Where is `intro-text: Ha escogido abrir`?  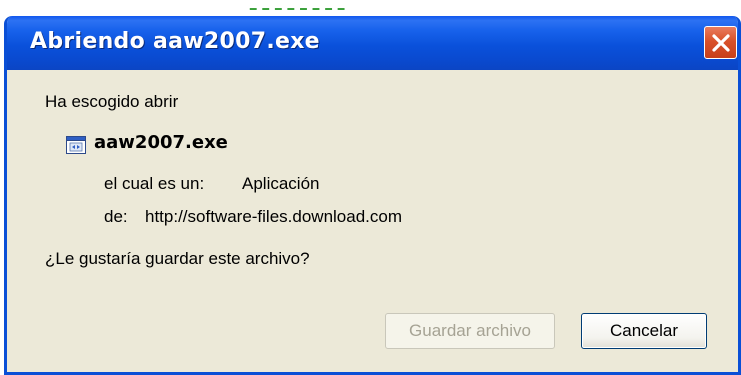 intro-text: Ha escogido abrir is located at coordinates (112, 101).